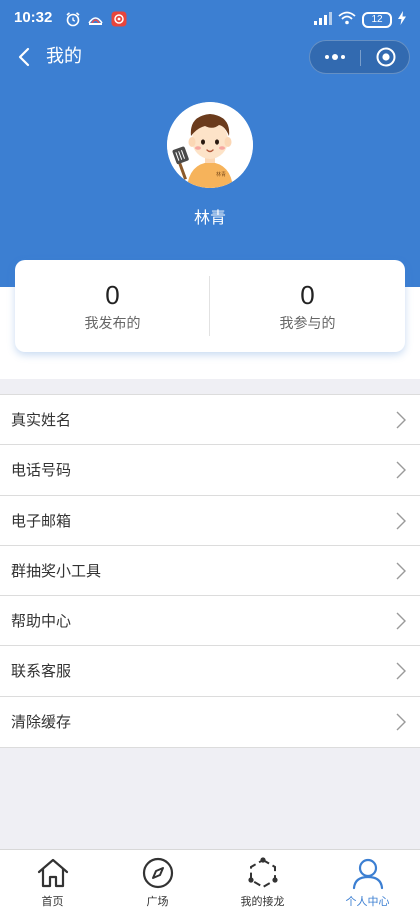 The width and height of the screenshot is (420, 910). I want to click on stat-published-label: 我发布的, so click(112, 324).